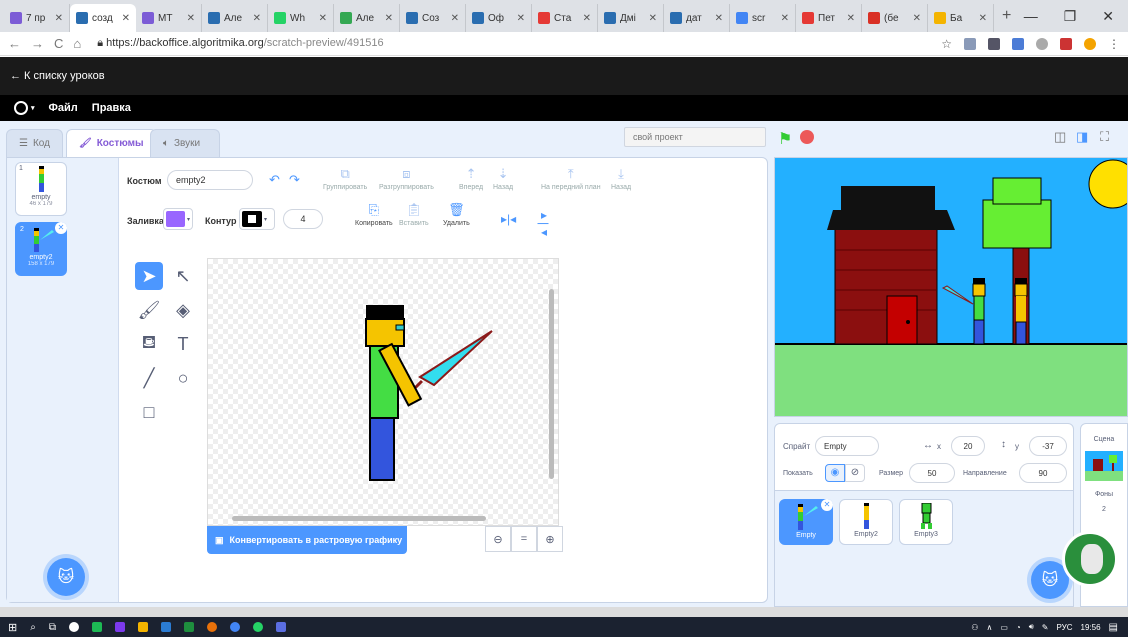 This screenshot has width=1128, height=637. What do you see at coordinates (855, 473) in the screenshot?
I see `hide-eye-icon: ⊘` at bounding box center [855, 473].